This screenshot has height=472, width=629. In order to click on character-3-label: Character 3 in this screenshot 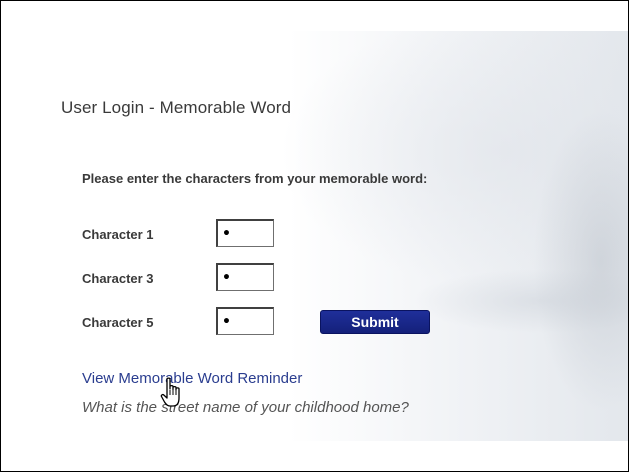, I will do `click(118, 278)`.